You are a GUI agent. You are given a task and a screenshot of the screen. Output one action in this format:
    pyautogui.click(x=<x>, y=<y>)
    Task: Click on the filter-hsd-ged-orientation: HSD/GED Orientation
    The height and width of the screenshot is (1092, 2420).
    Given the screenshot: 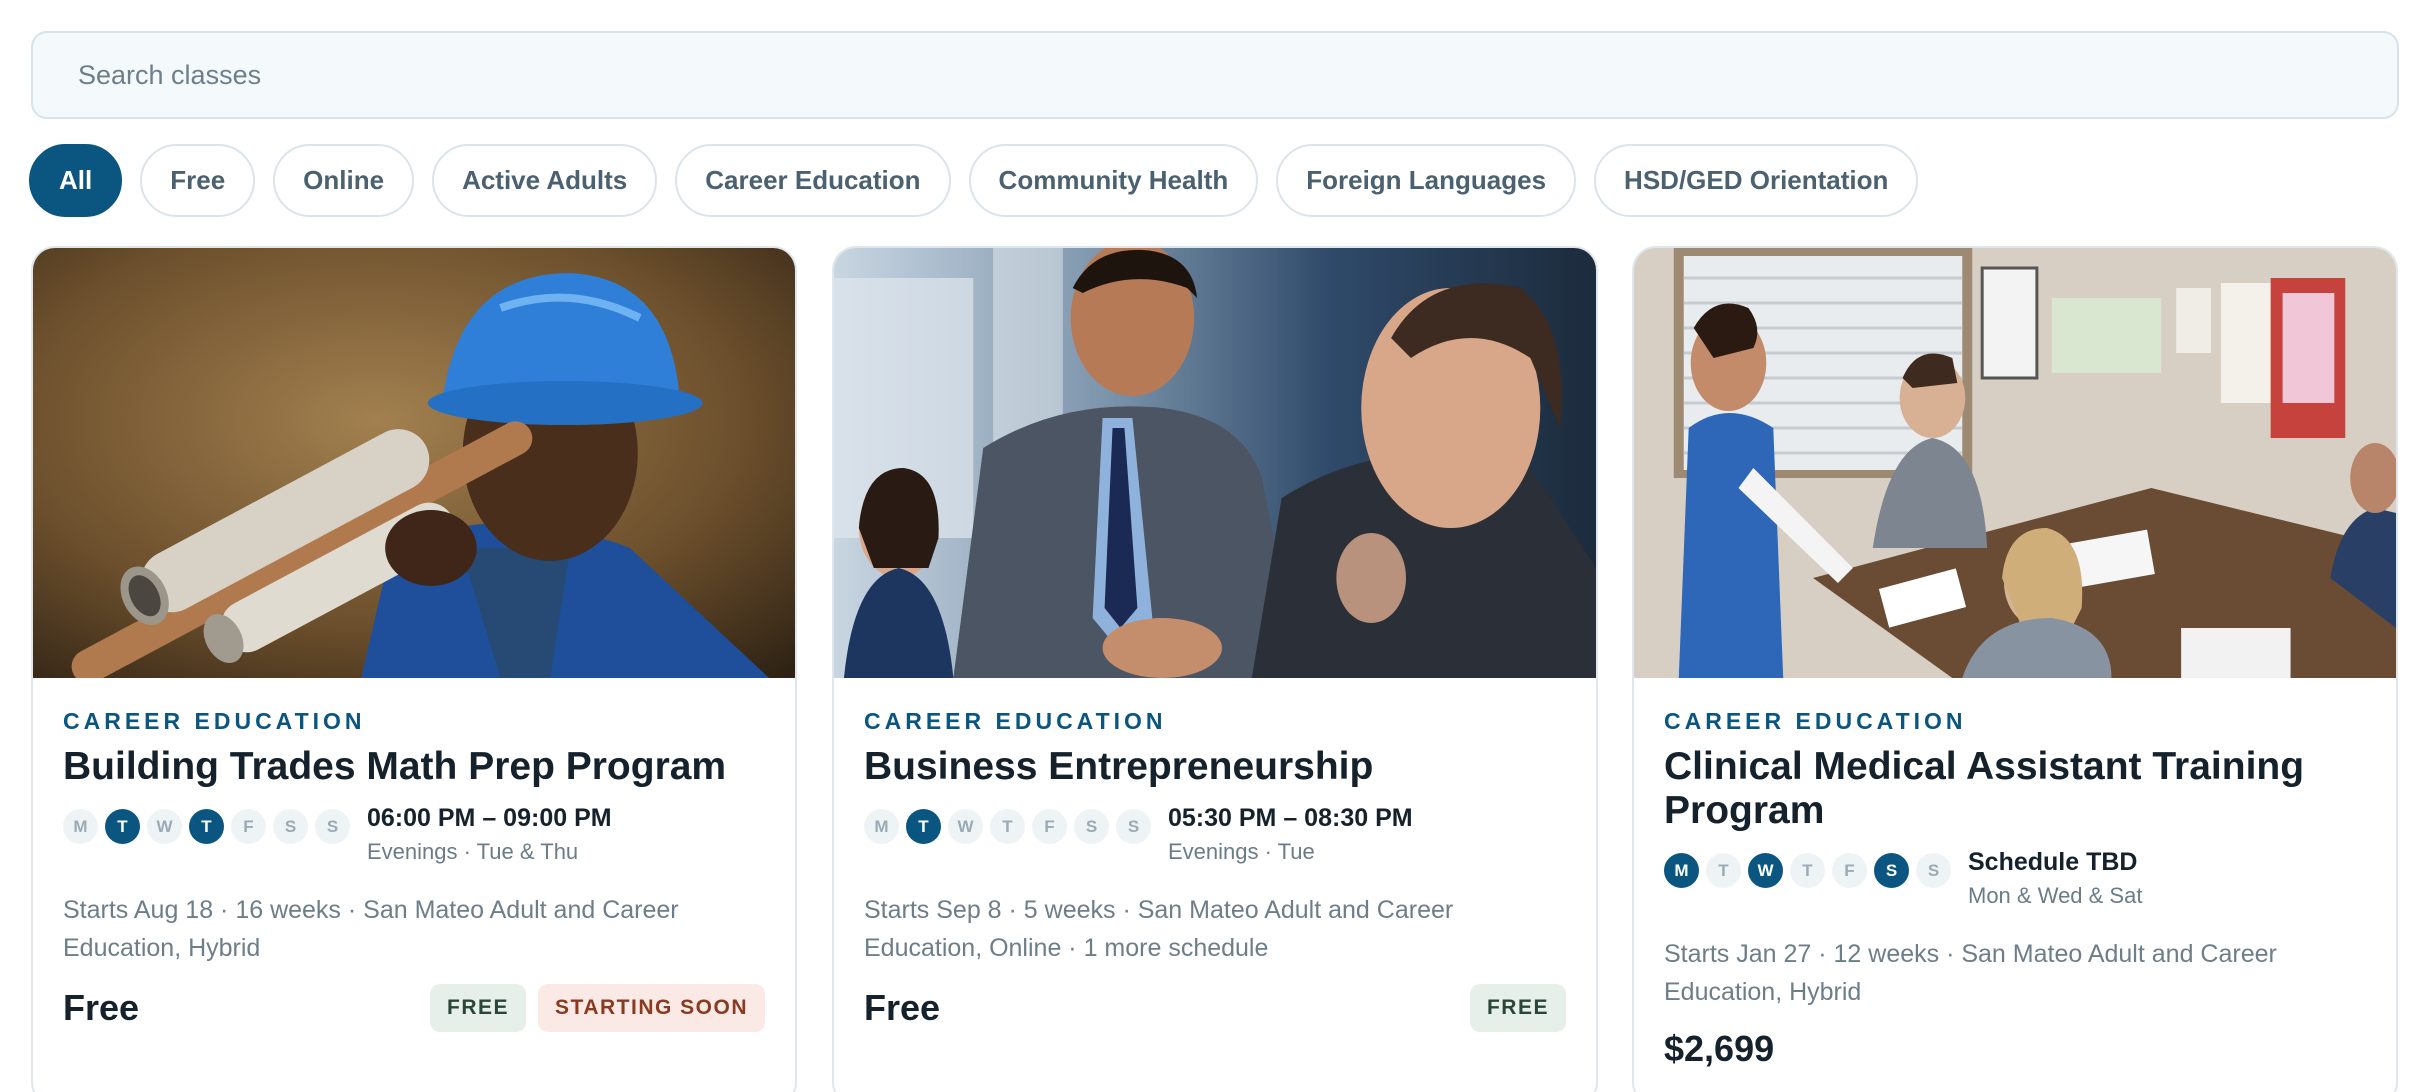 What is the action you would take?
    pyautogui.click(x=1756, y=180)
    